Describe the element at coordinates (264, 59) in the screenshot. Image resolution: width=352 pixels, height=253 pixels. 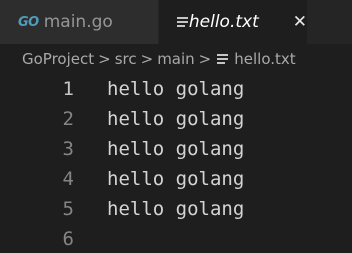
I see `breadcrumb-item-hello-txt: hello.txt` at that location.